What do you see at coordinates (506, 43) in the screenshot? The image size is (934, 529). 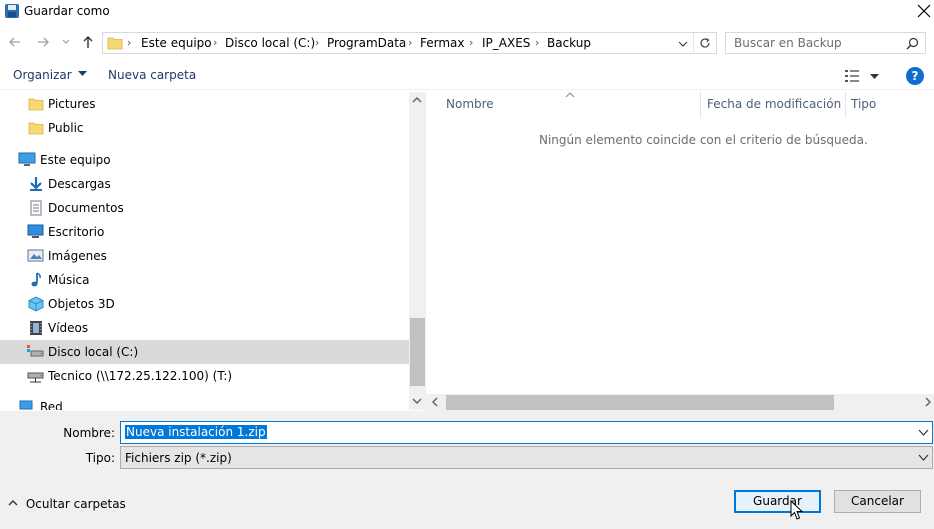 I see `breadcrumb-ip-axes: IP_AXES` at bounding box center [506, 43].